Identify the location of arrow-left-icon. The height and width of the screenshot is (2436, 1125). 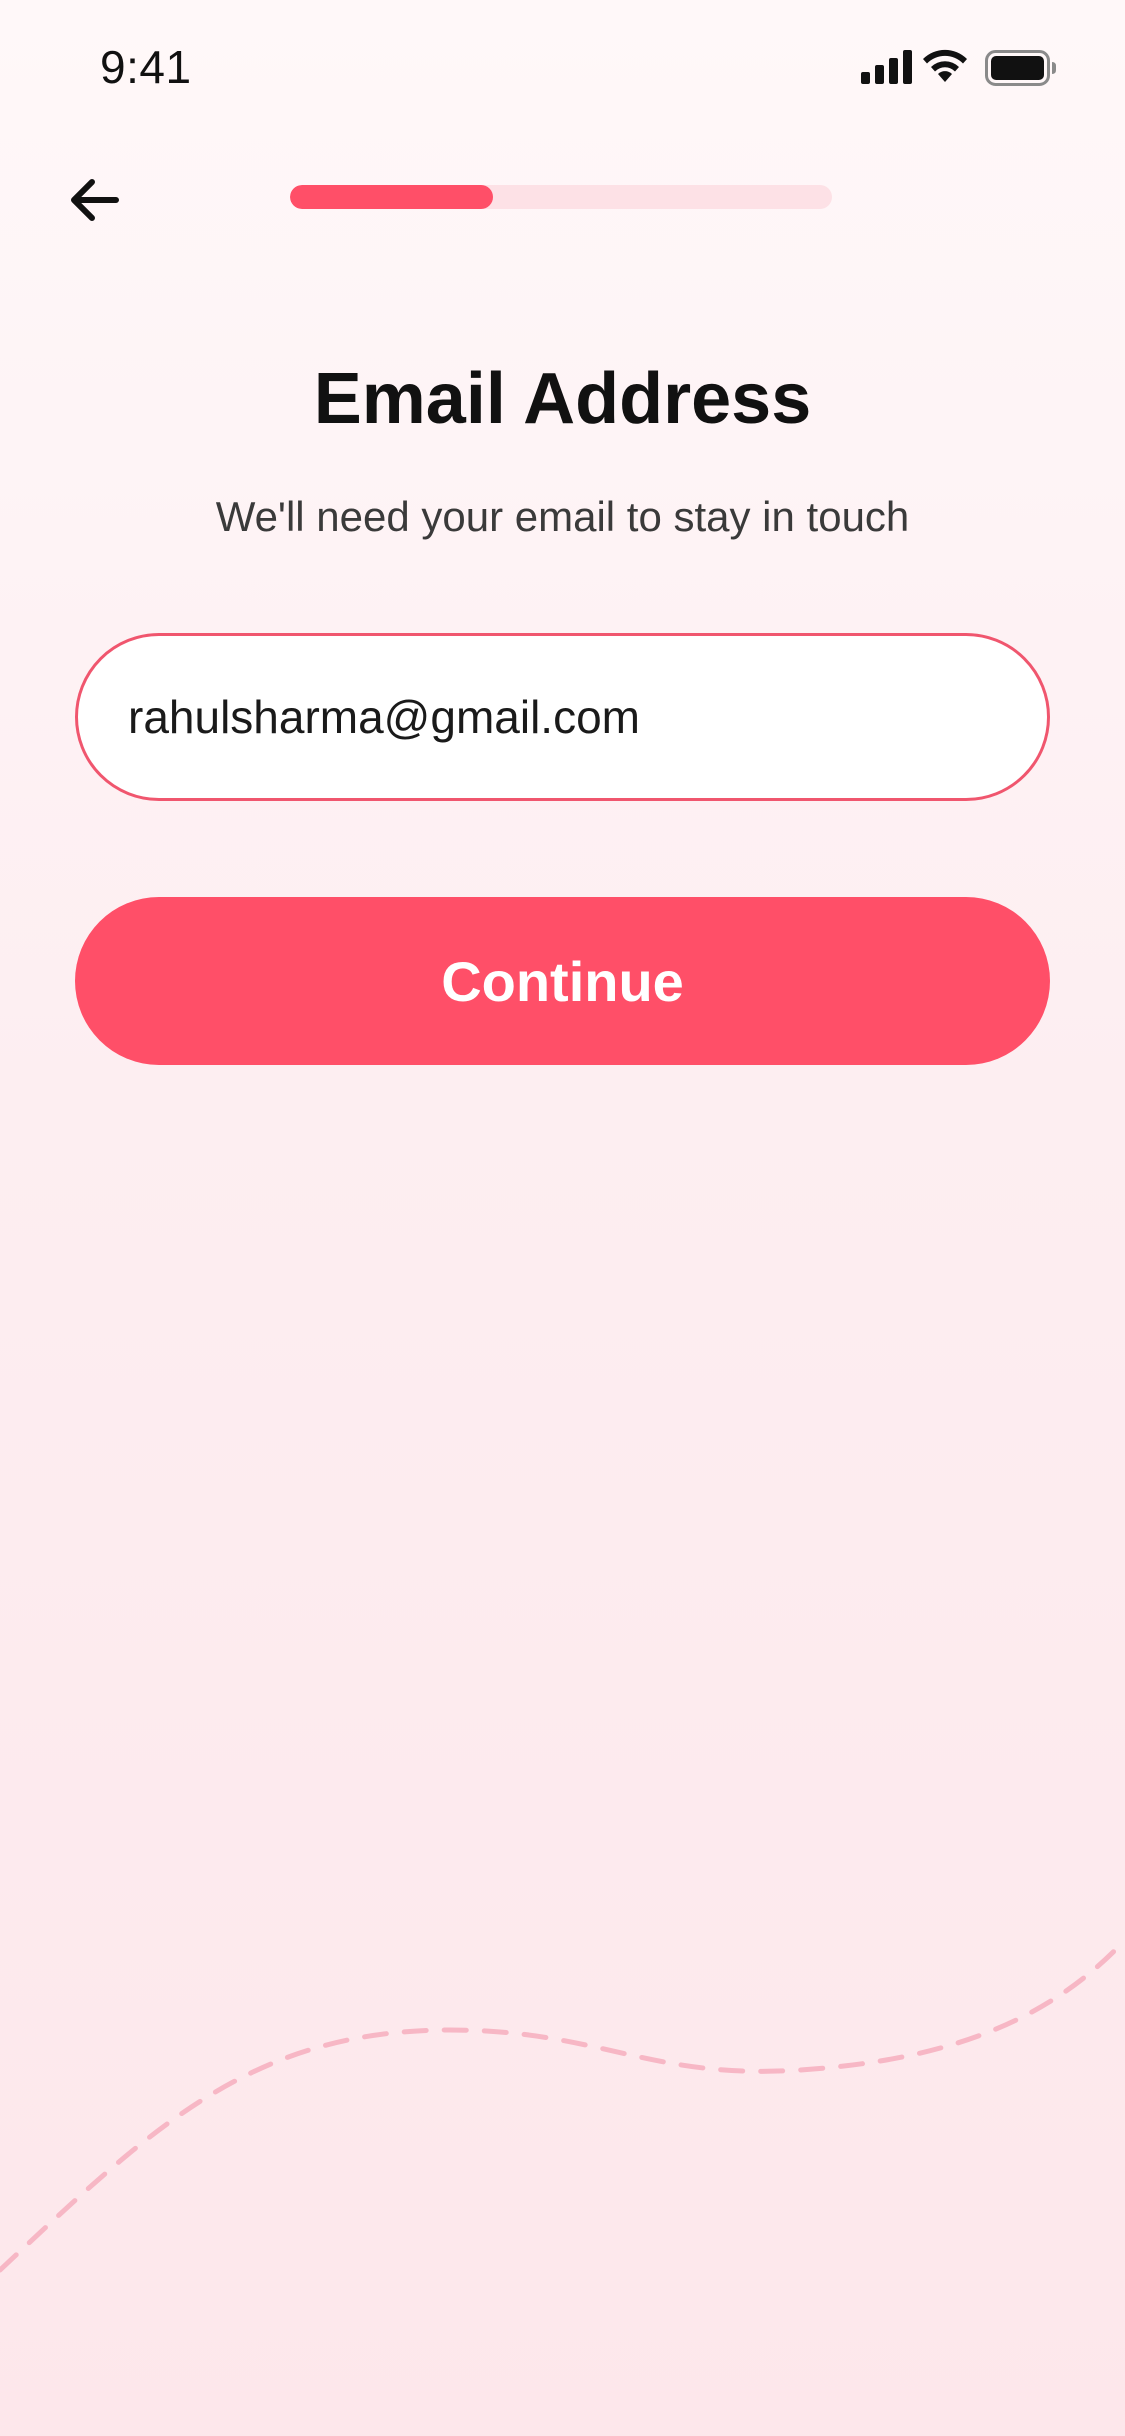
(95, 200).